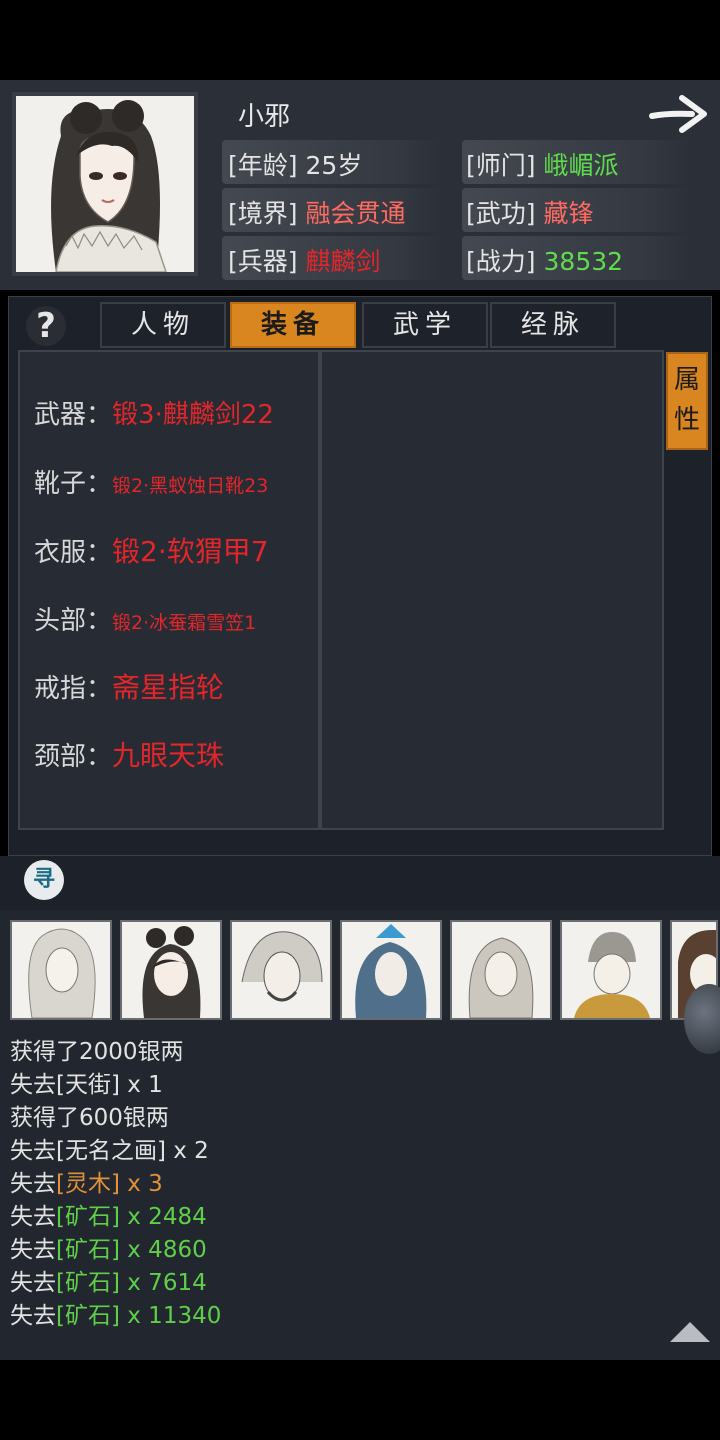 The width and height of the screenshot is (720, 1440). I want to click on log-item-count: x 3, so click(141, 1184).